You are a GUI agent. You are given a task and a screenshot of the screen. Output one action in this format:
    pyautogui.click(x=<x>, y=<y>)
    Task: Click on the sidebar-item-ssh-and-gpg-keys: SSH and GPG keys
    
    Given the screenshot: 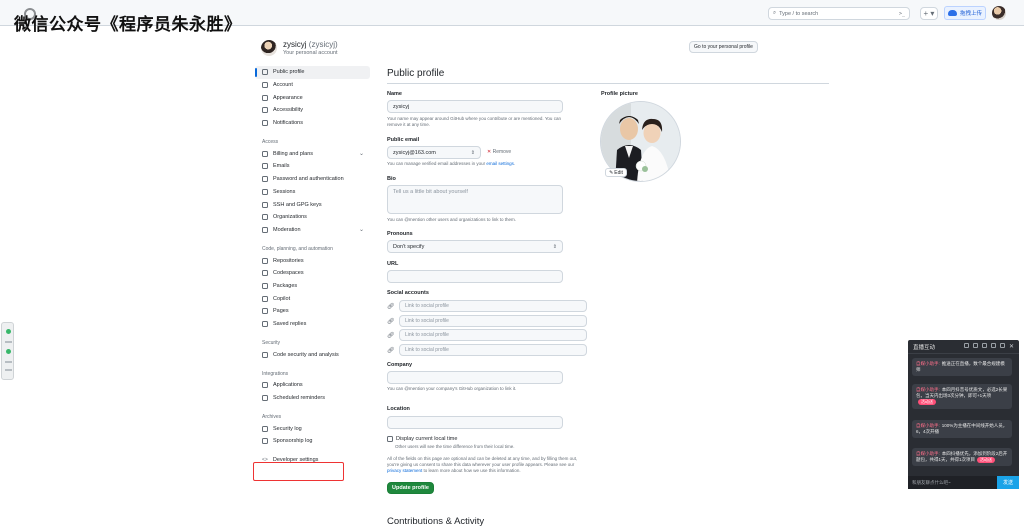 What is the action you would take?
    pyautogui.click(x=312, y=204)
    